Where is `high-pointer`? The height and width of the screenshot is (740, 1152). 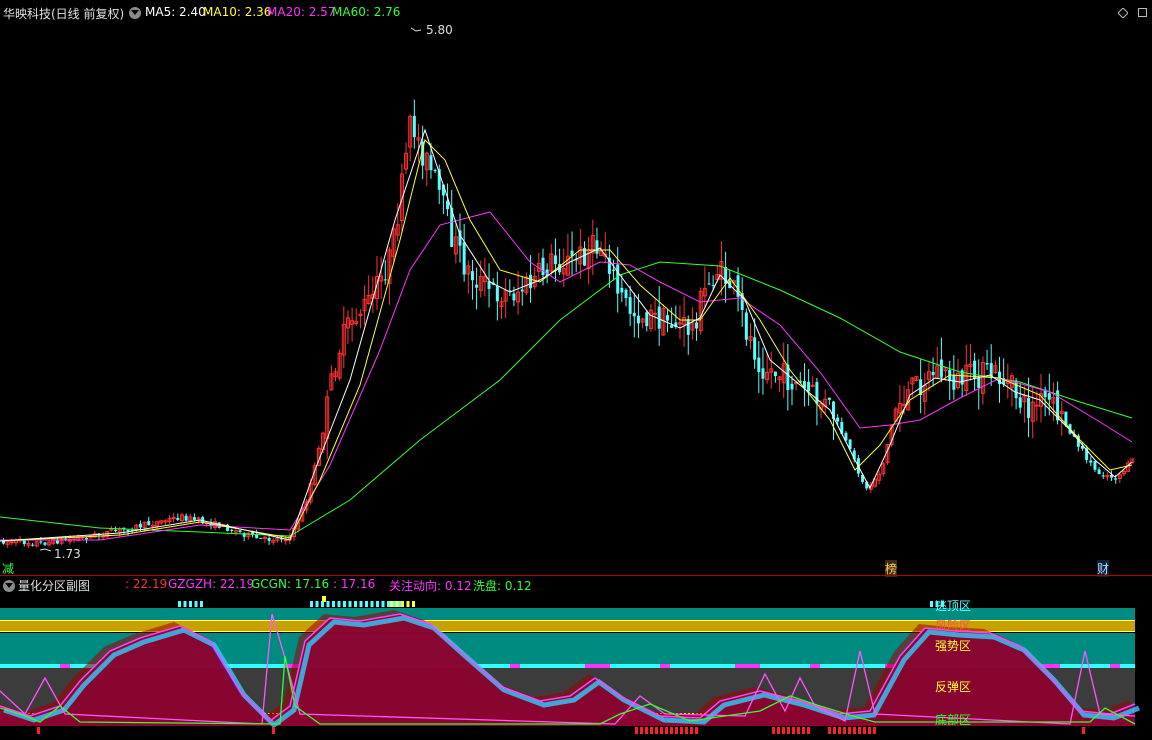
high-pointer is located at coordinates (416, 29).